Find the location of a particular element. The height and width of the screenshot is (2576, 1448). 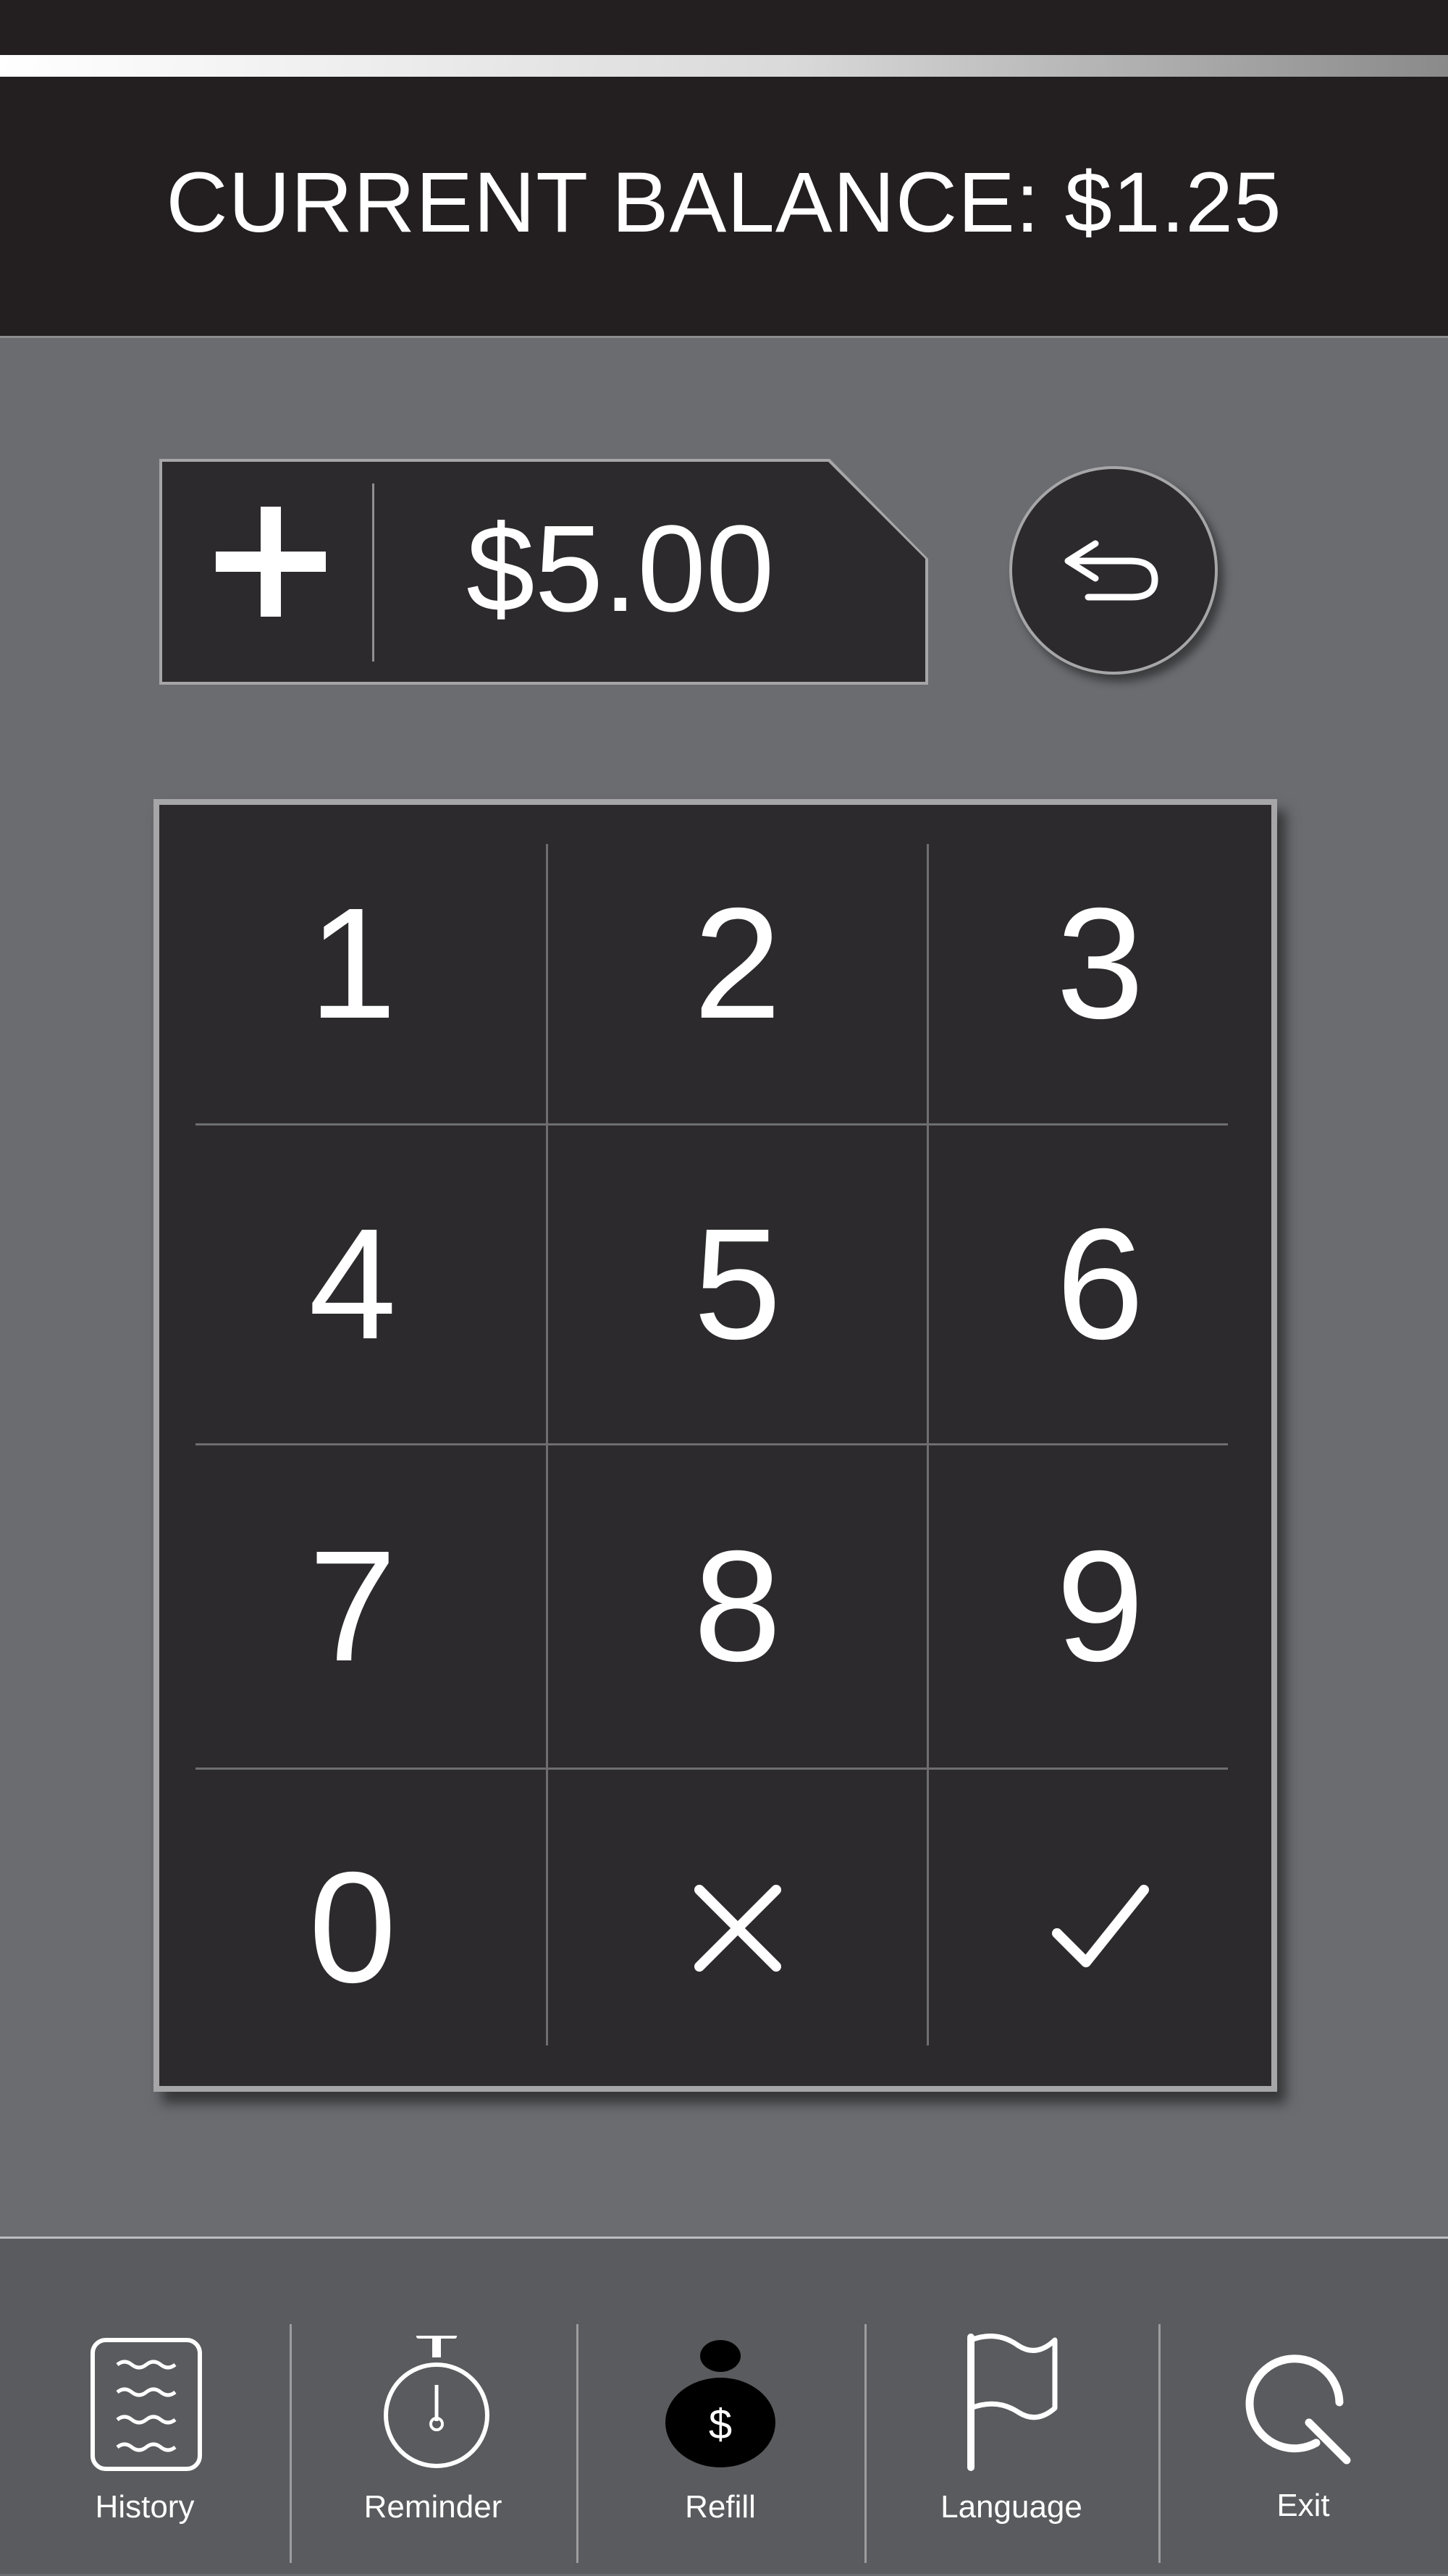

plus-icon is located at coordinates (271, 562).